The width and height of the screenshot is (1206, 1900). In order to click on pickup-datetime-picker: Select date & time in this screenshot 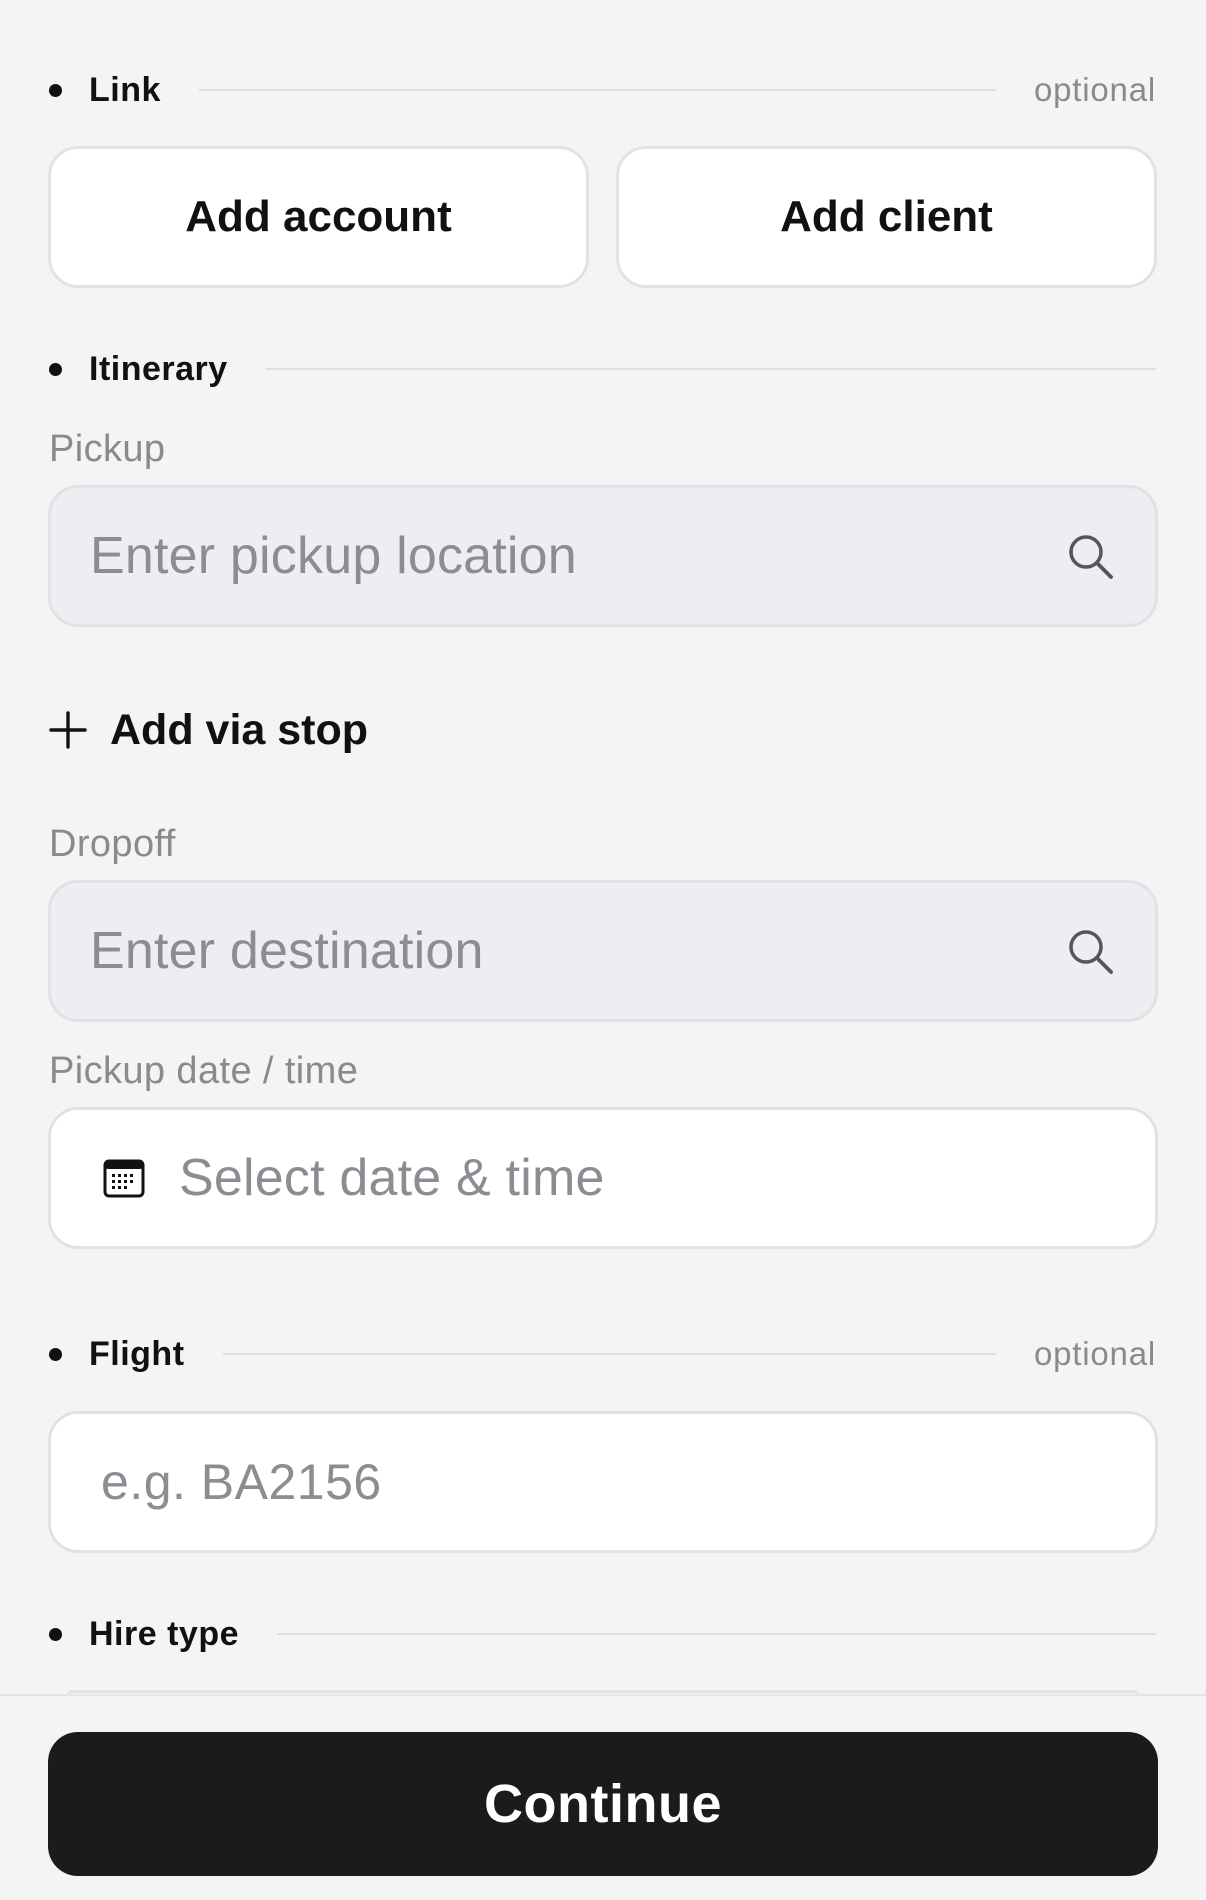, I will do `click(603, 1178)`.